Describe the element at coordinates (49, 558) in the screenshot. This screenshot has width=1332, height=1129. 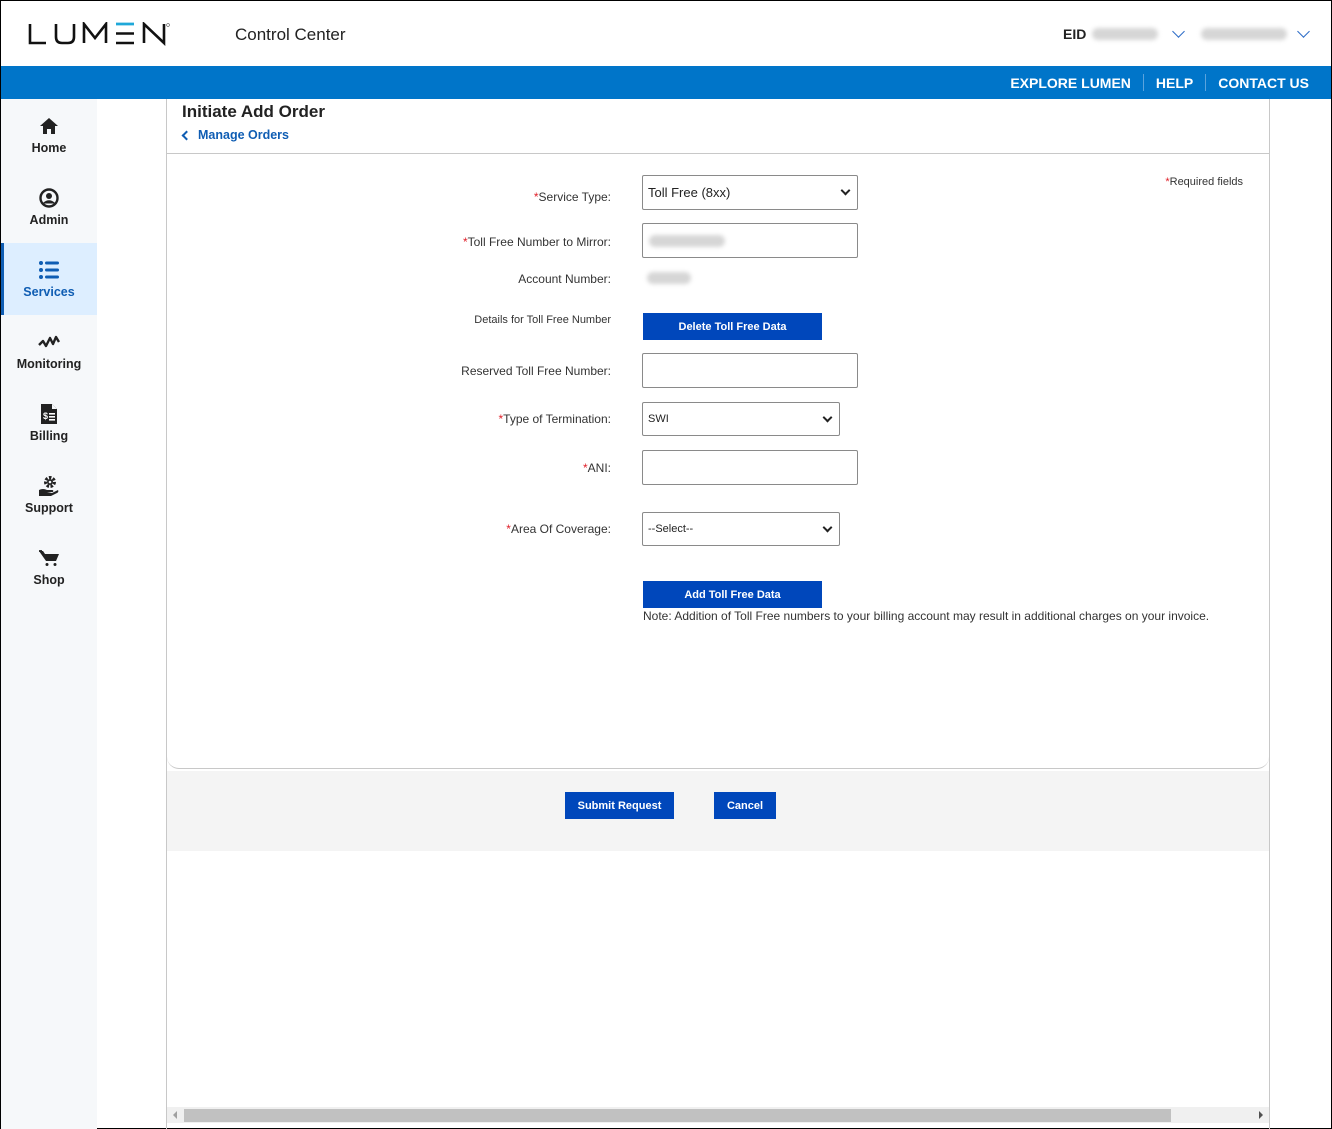
I see `cart-icon` at that location.